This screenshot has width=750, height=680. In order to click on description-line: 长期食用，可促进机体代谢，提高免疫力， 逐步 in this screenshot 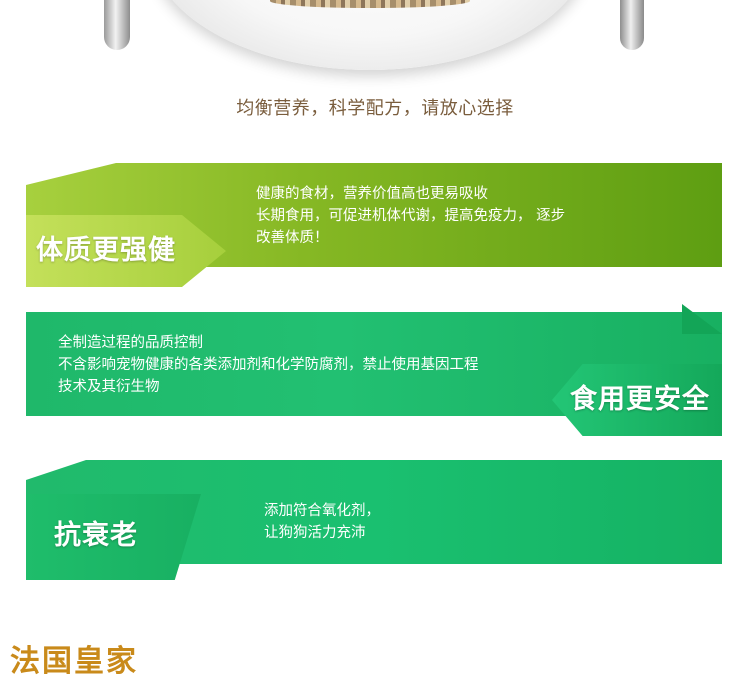, I will do `click(411, 216)`.